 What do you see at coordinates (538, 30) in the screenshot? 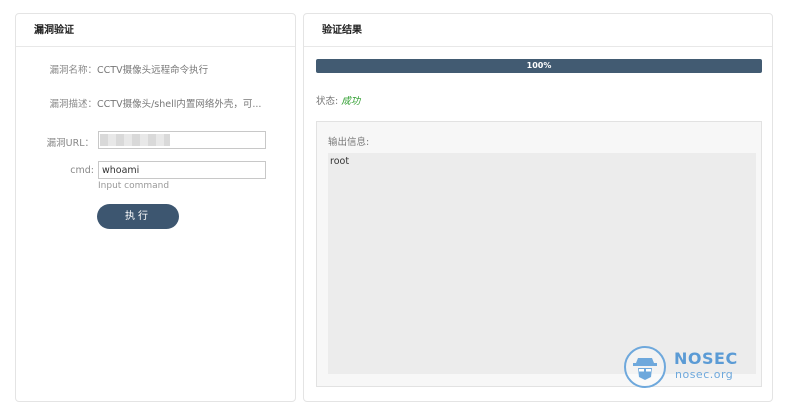
I see `verify-result-title: 验证结果` at bounding box center [538, 30].